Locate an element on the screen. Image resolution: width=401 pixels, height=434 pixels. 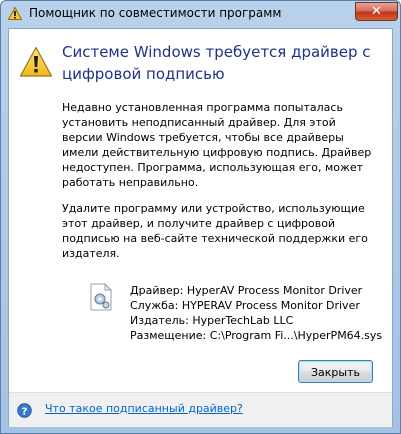
help-icon: ? is located at coordinates (24, 410).